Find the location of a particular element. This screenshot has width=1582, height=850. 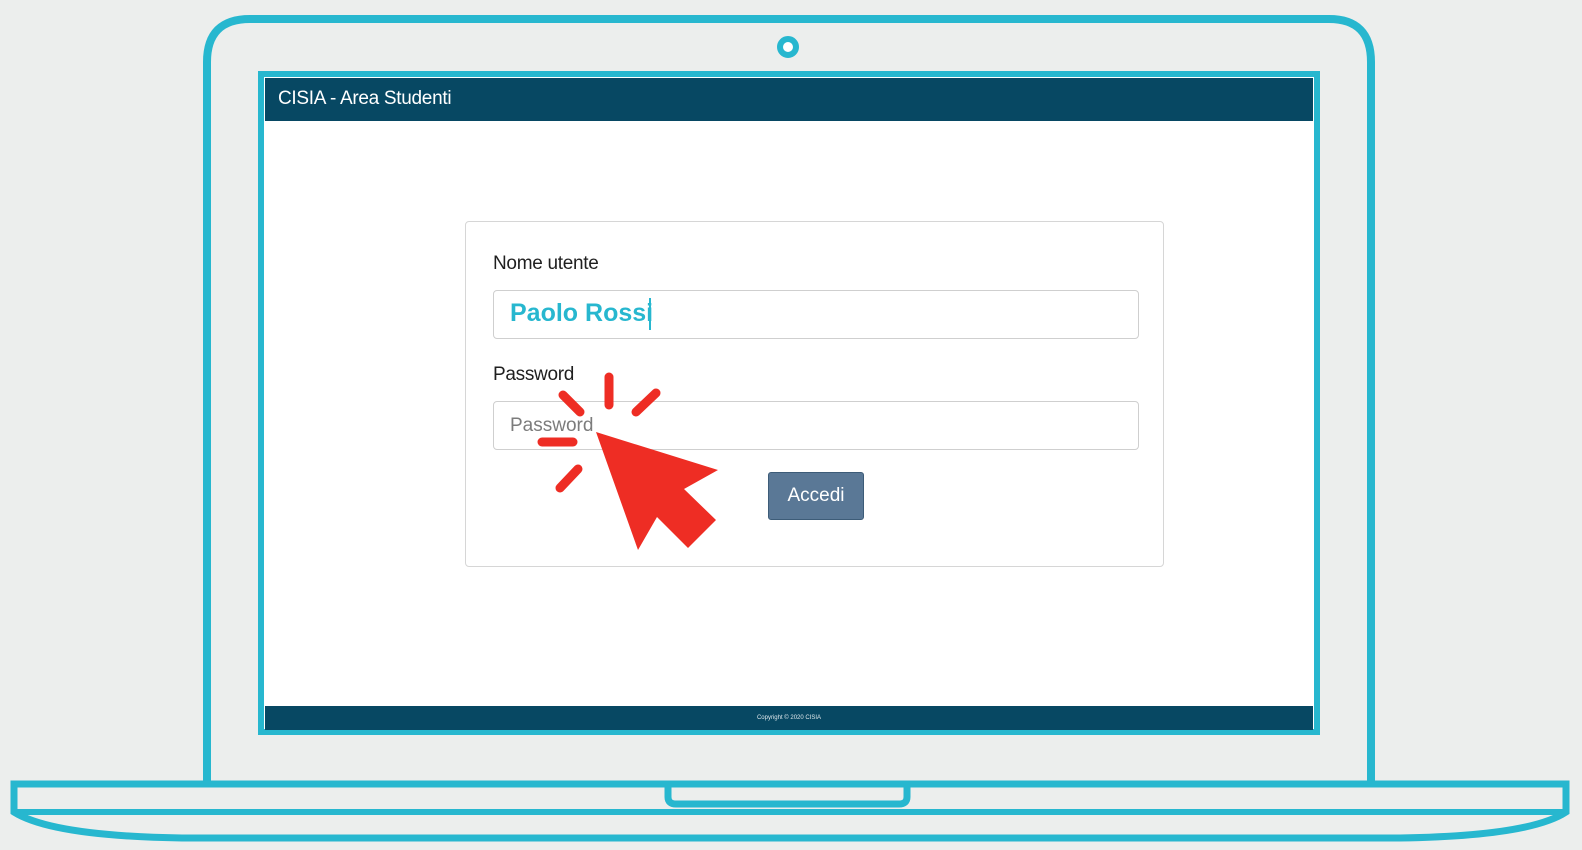

app-title: CISIA - Area Studenti is located at coordinates (365, 98).